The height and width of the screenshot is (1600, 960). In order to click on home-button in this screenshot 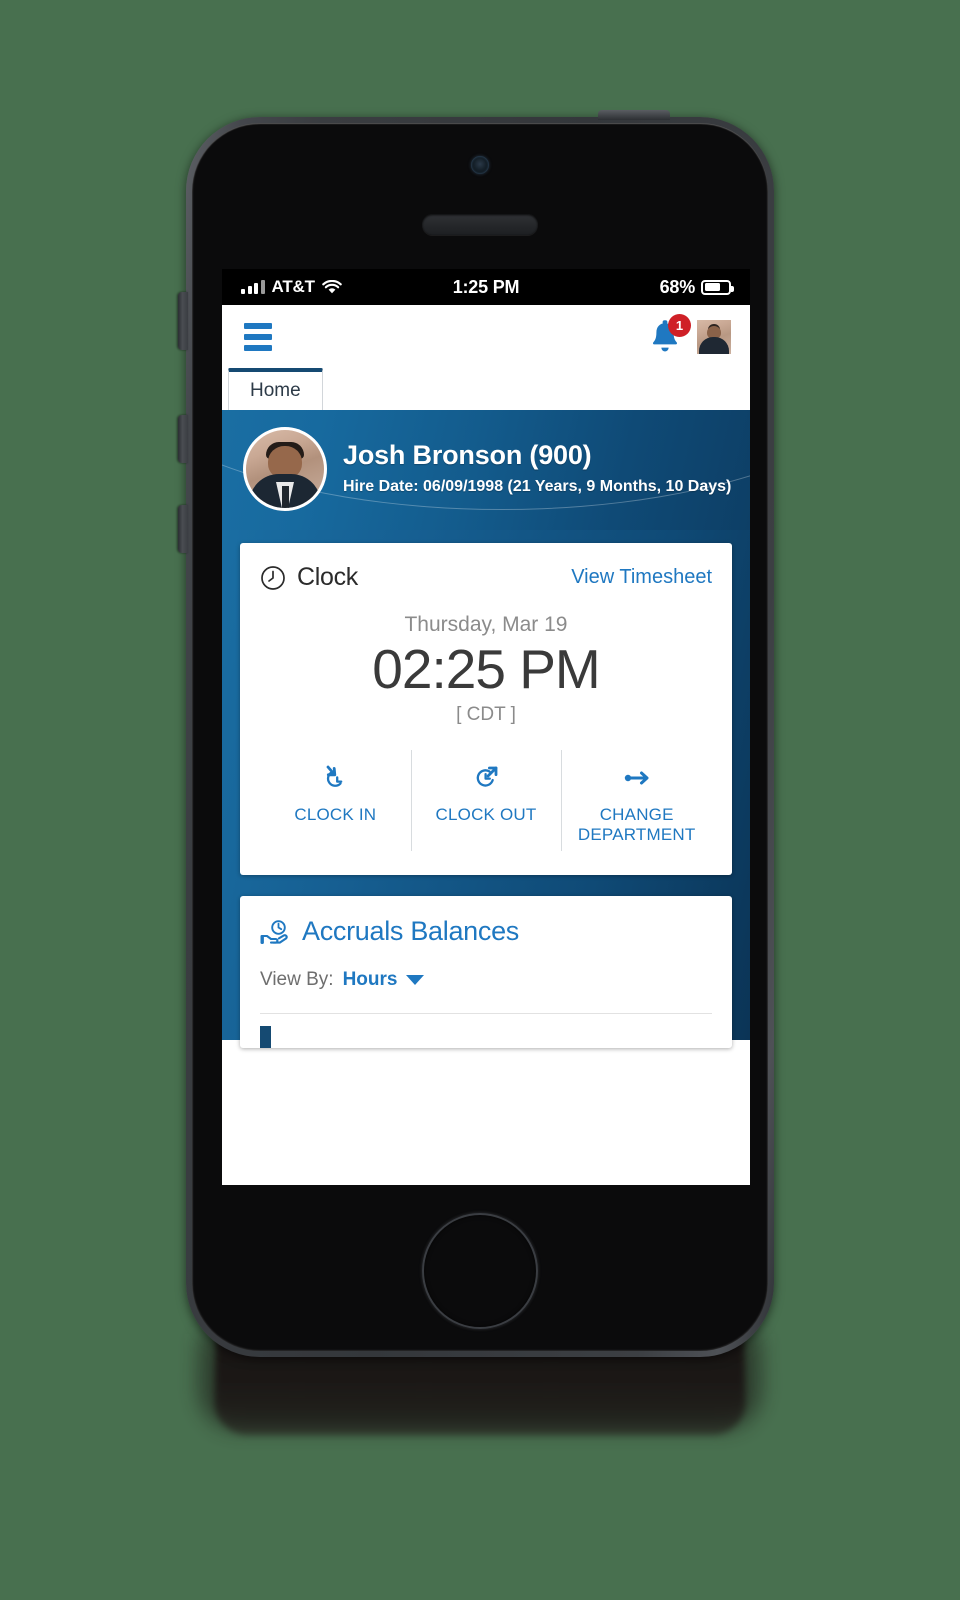, I will do `click(480, 1271)`.